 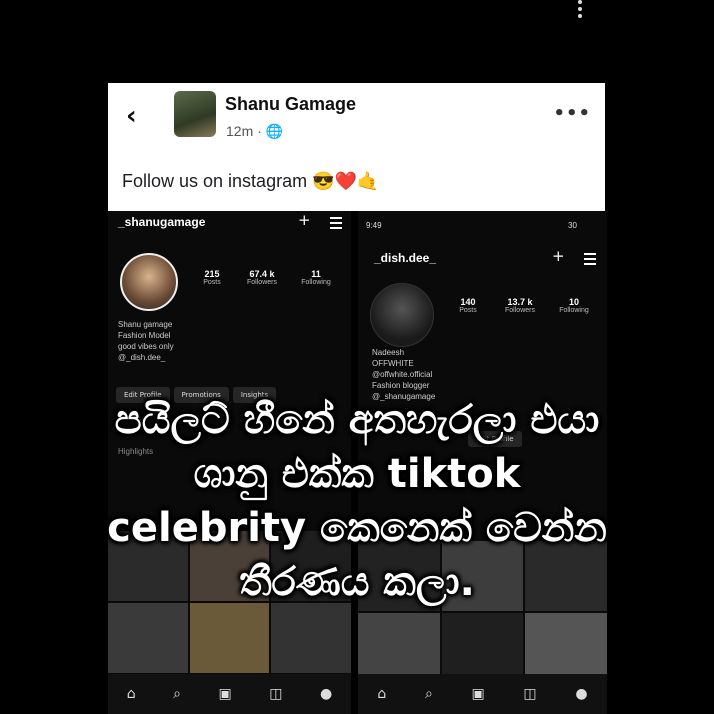 I want to click on post-more-icon: •••, so click(x=572, y=113).